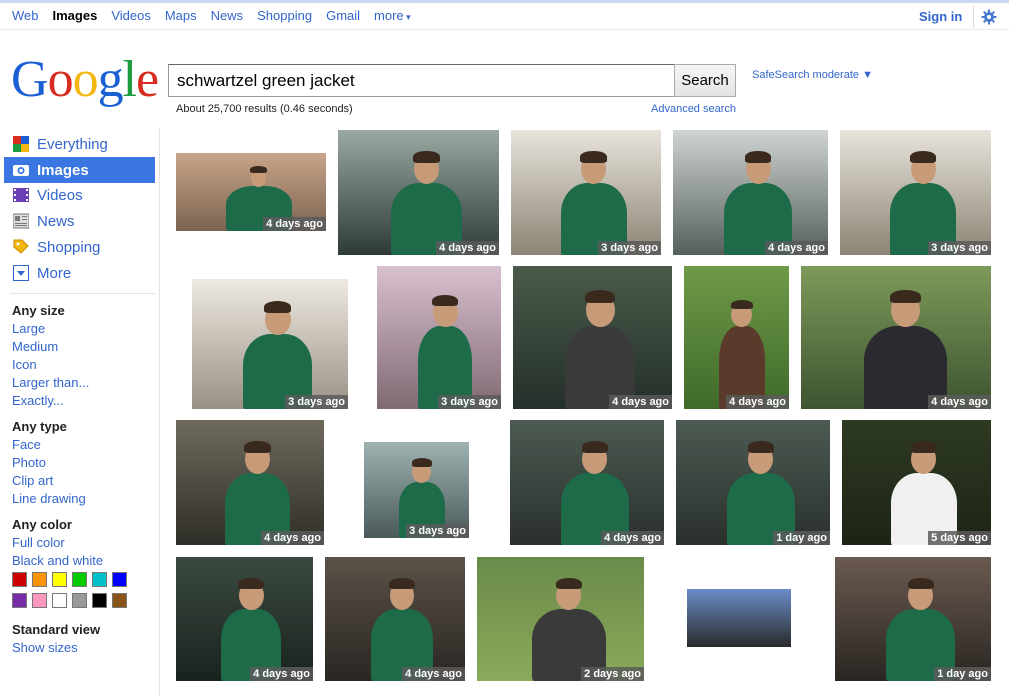  I want to click on sidebar-item-shopping: Shopping, so click(79, 247).